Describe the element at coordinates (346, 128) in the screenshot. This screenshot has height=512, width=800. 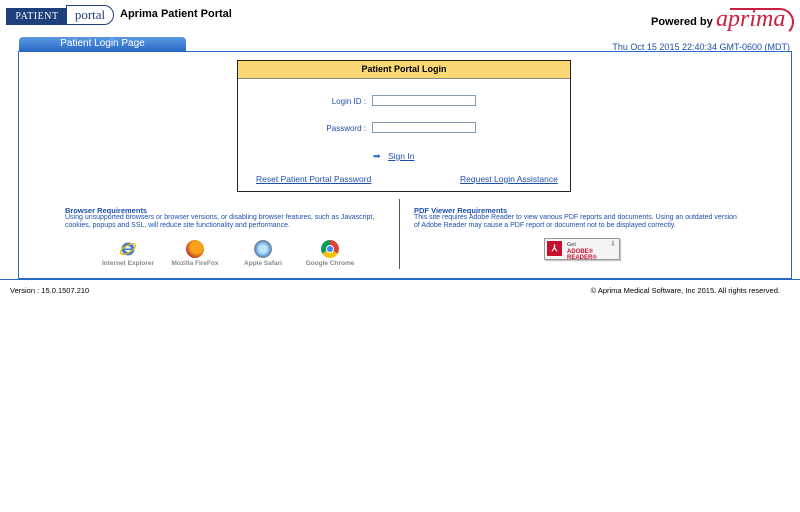
I see `password-label: Password :` at that location.